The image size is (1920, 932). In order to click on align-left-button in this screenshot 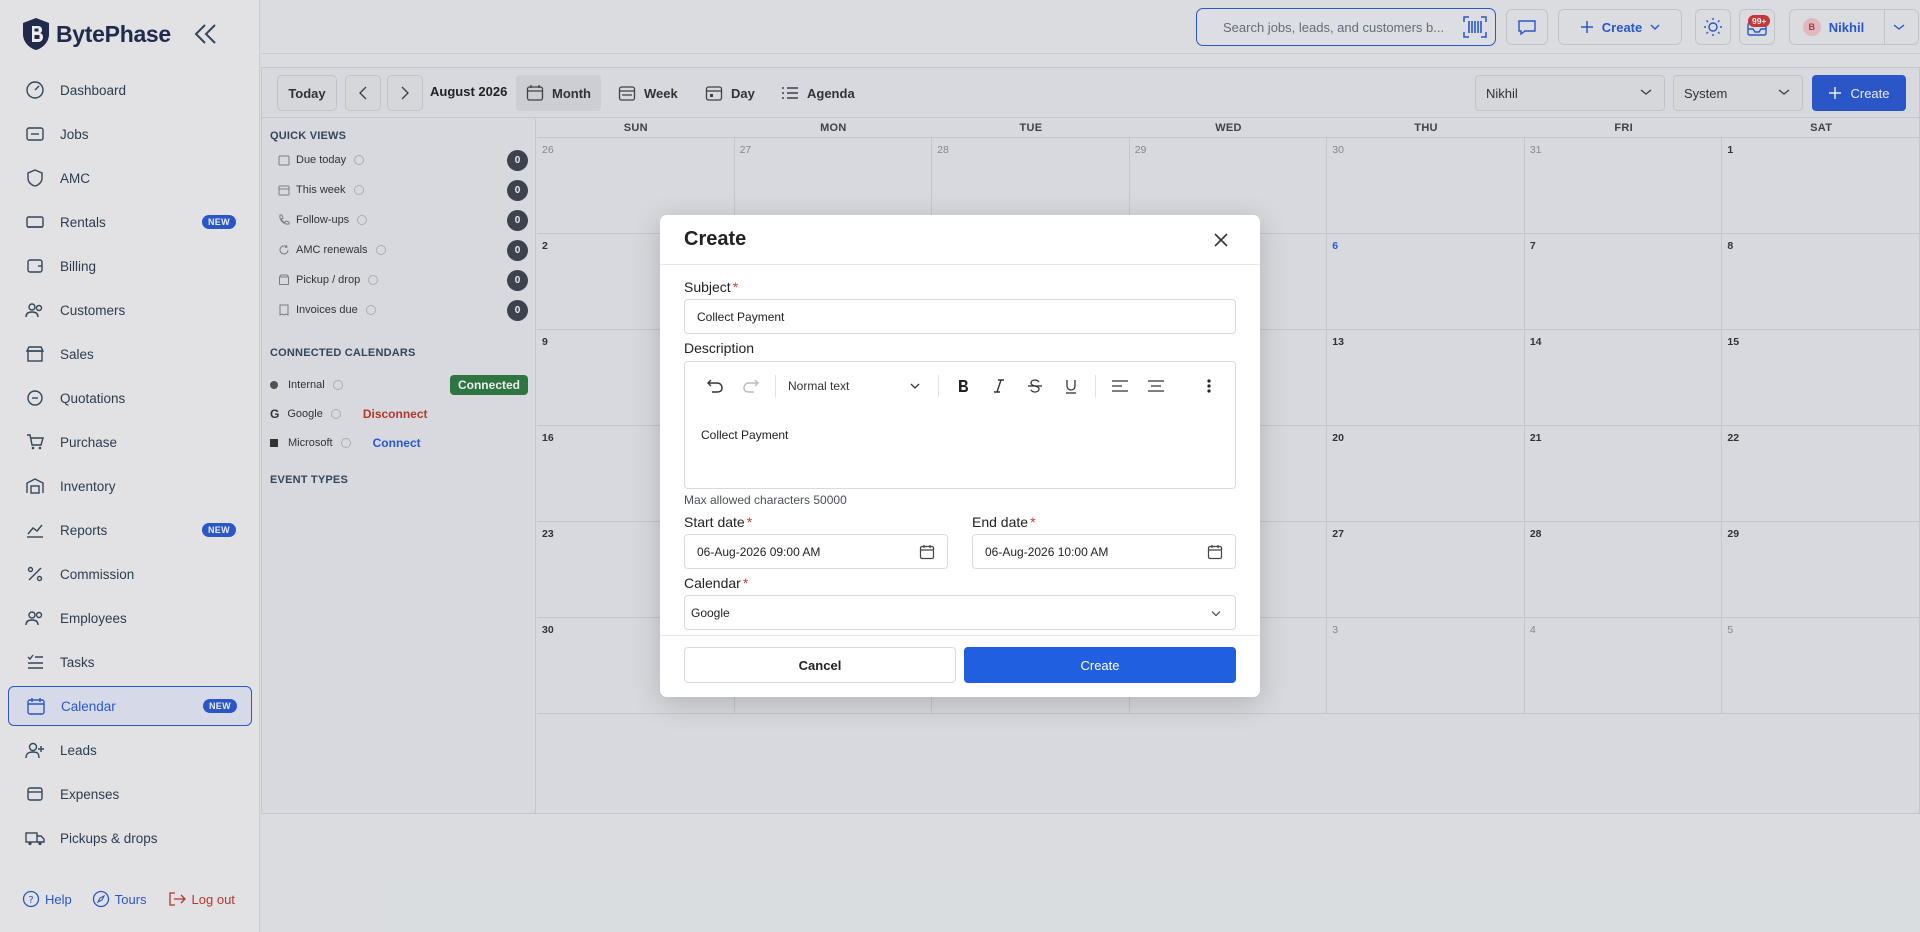, I will do `click(1120, 386)`.